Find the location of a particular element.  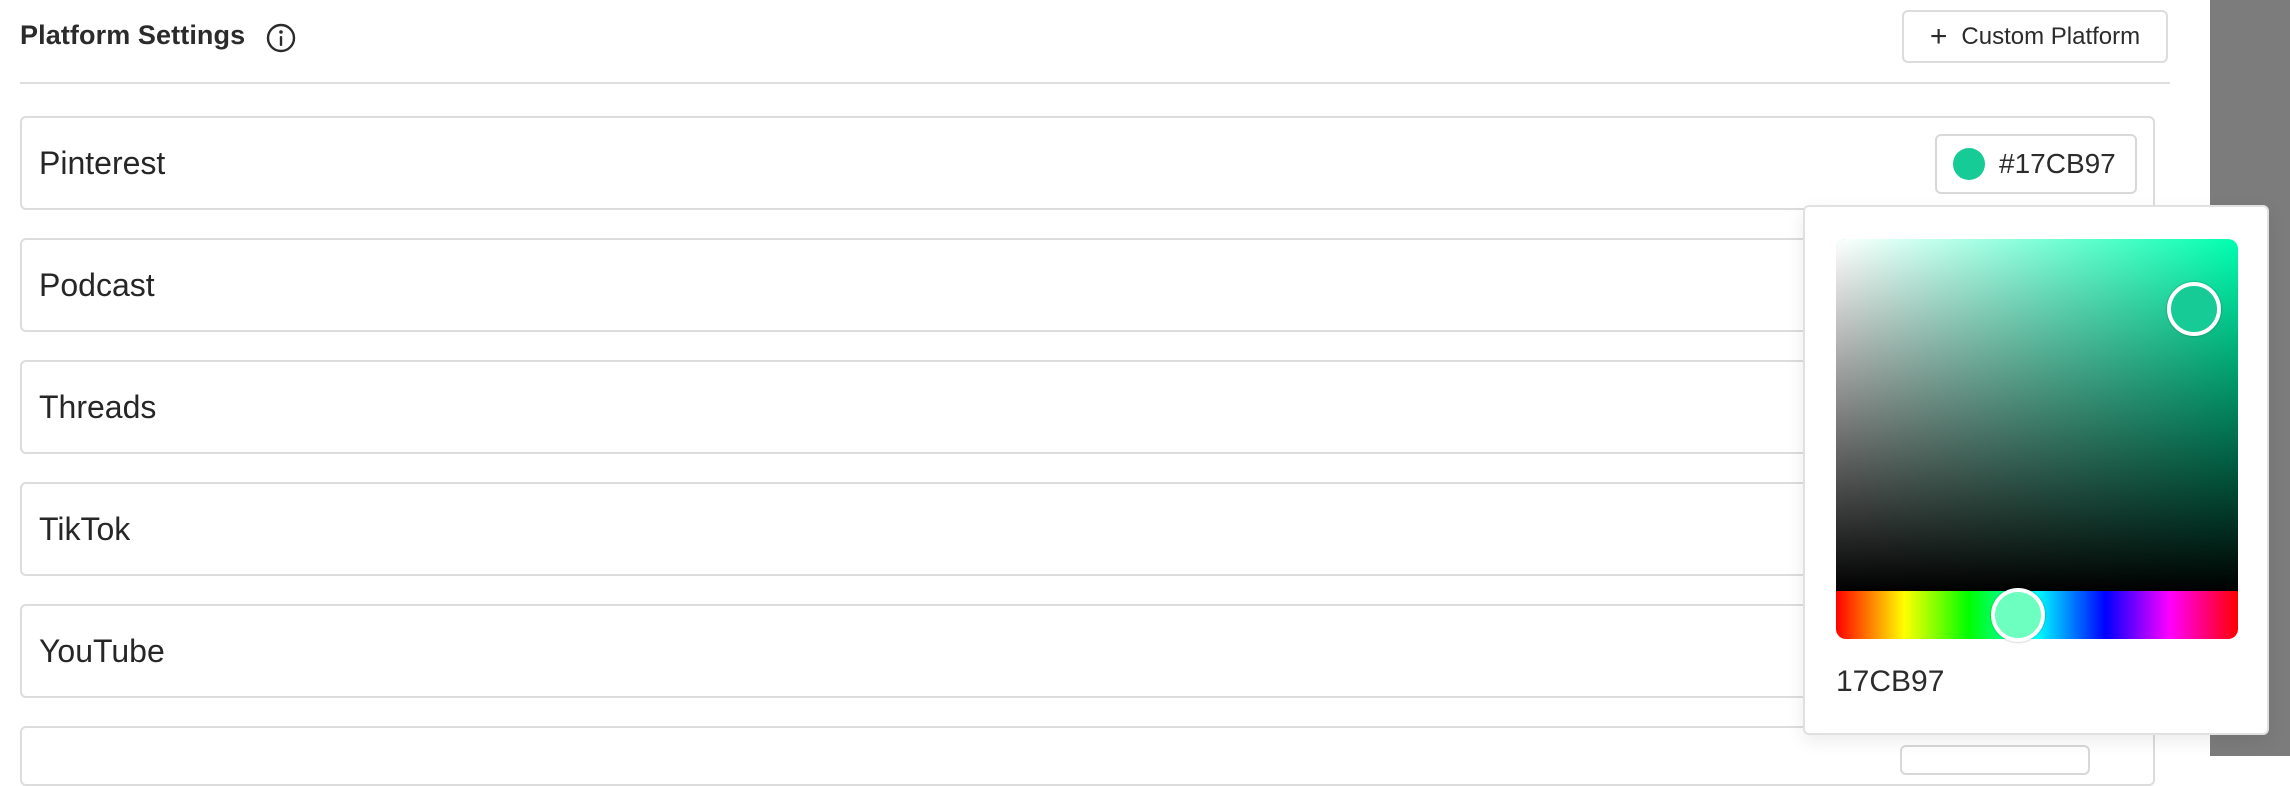

platform-name: TikTok is located at coordinates (85, 529).